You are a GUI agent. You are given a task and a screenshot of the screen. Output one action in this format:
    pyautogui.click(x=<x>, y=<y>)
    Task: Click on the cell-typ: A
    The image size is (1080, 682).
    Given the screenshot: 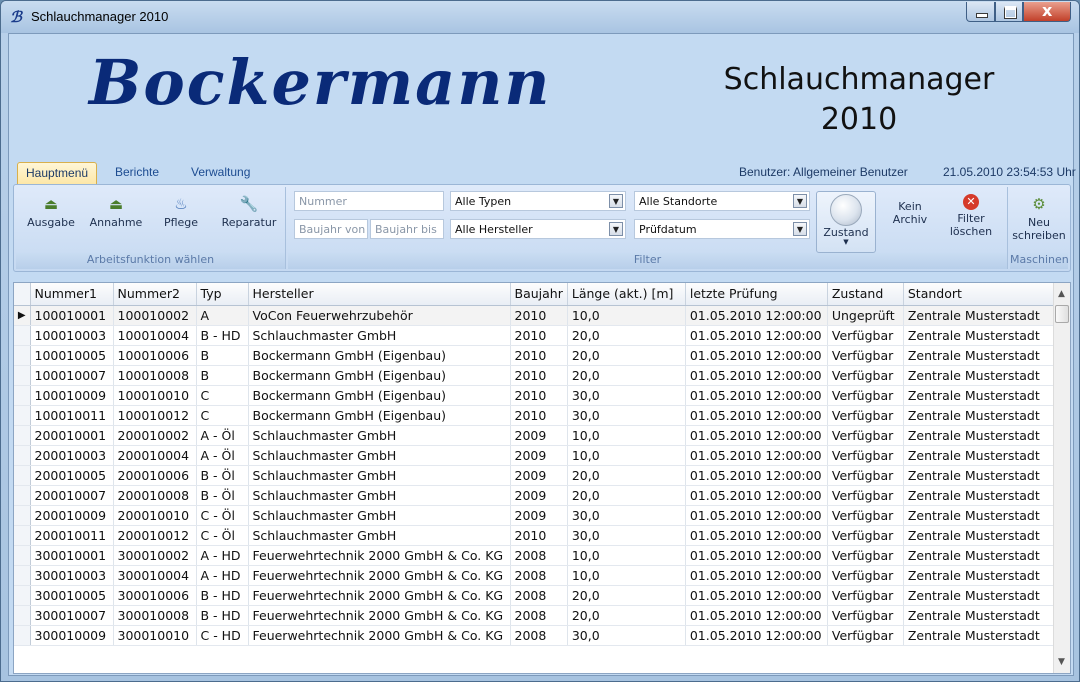 What is the action you would take?
    pyautogui.click(x=222, y=315)
    